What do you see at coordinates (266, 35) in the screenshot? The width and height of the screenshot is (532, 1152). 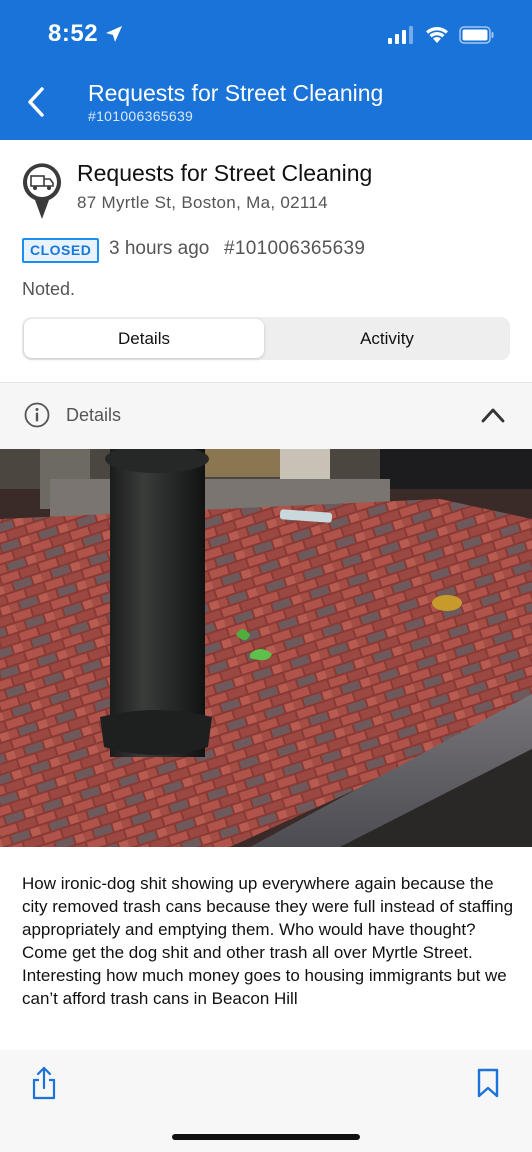 I see `status-bar: 8:52` at bounding box center [266, 35].